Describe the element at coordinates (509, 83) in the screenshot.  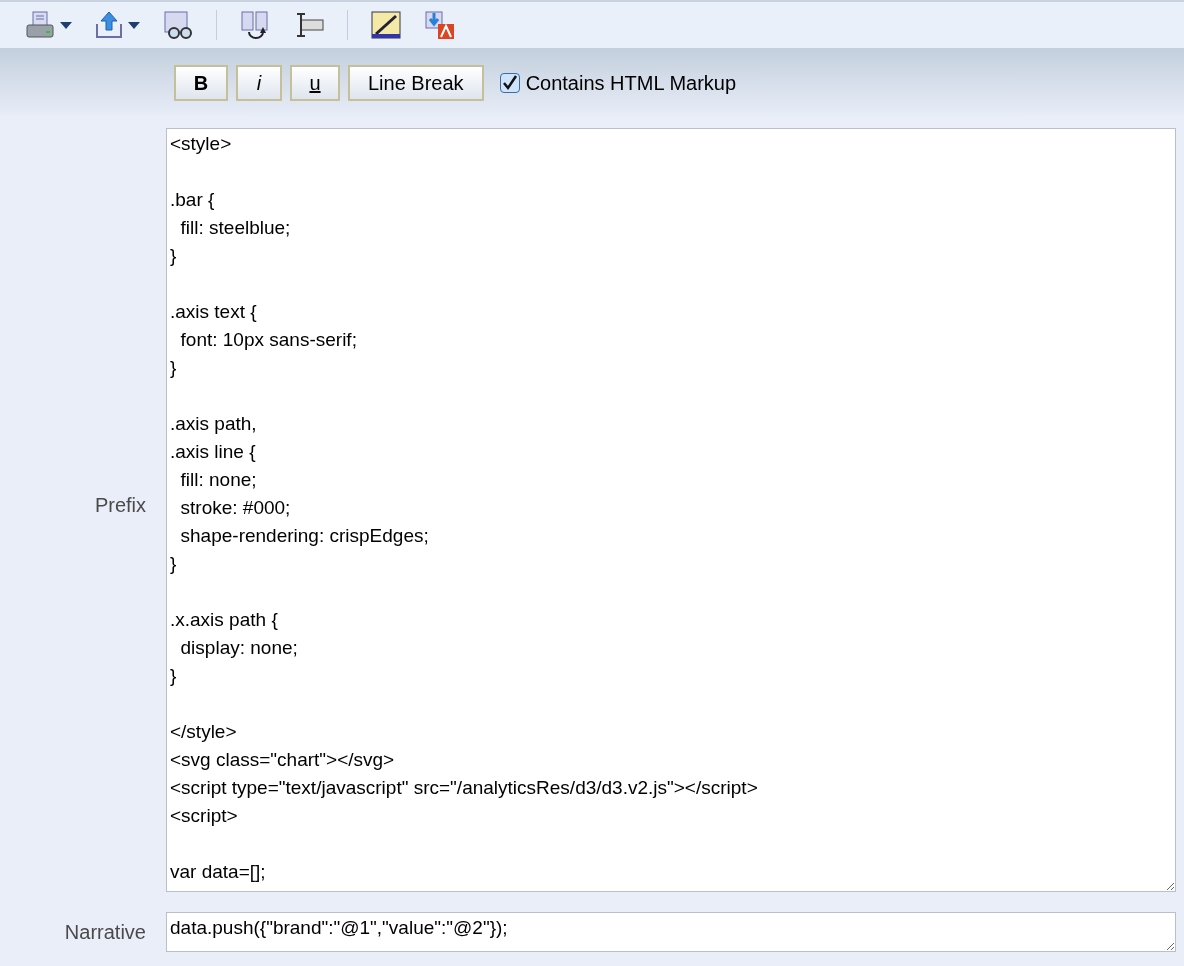
I see `checkbox` at that location.